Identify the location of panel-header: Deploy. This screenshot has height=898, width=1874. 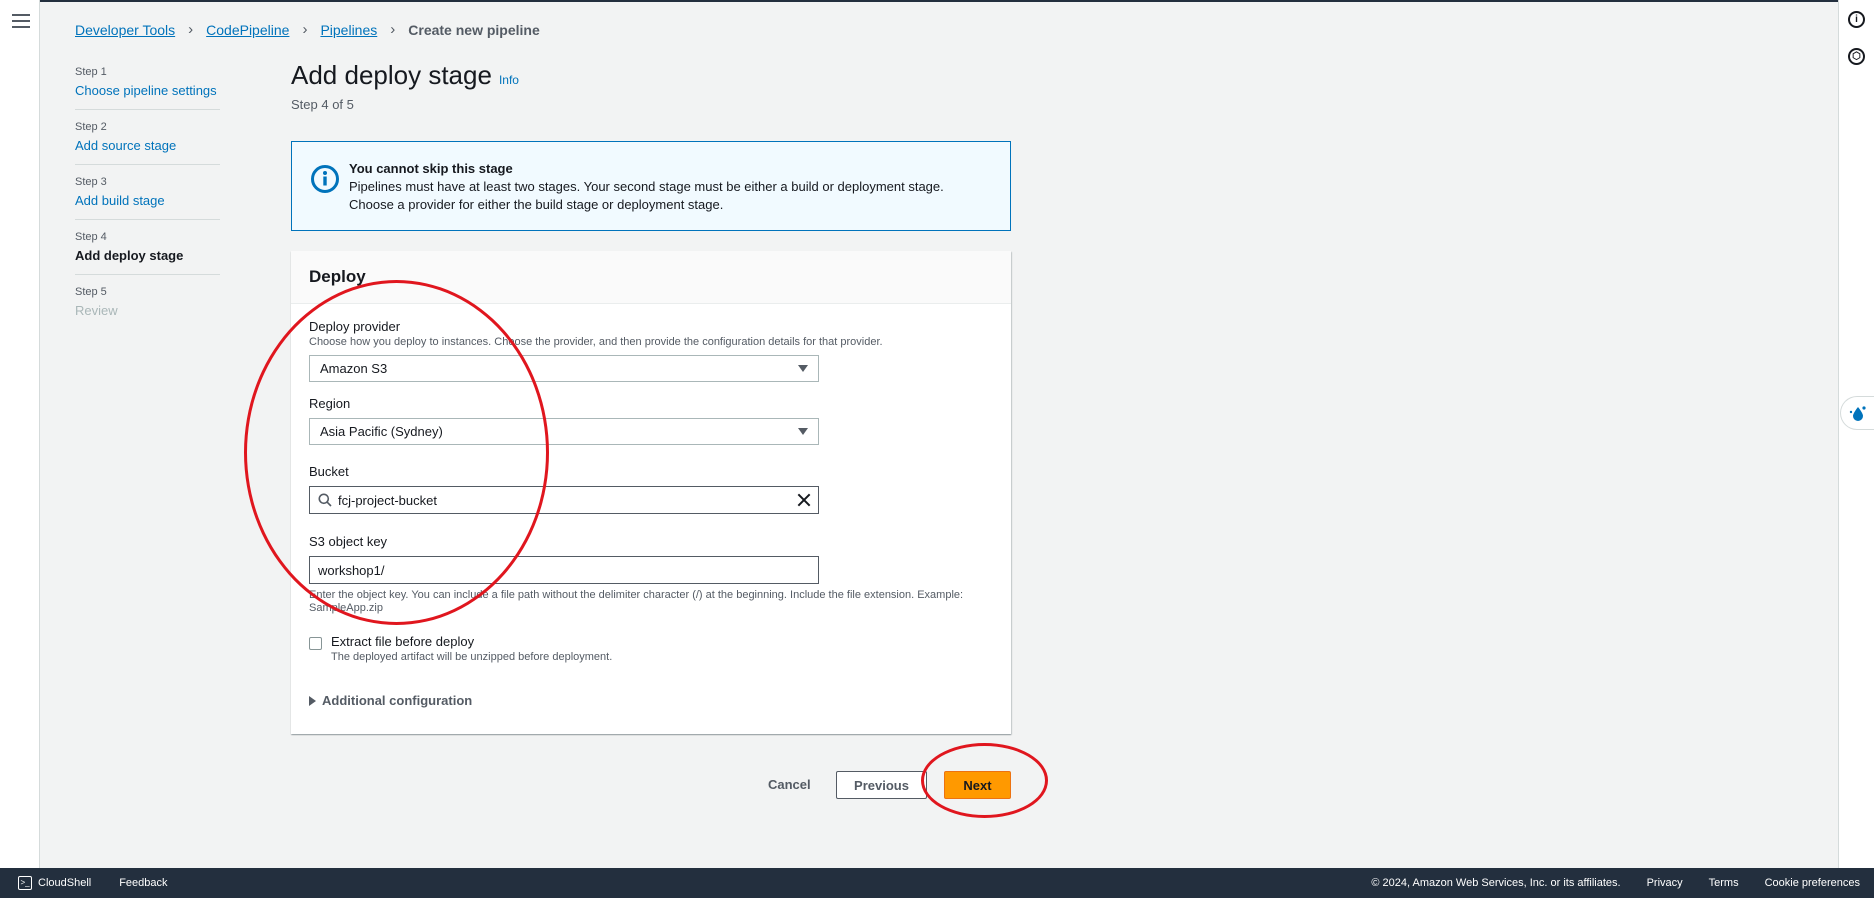
(651, 277).